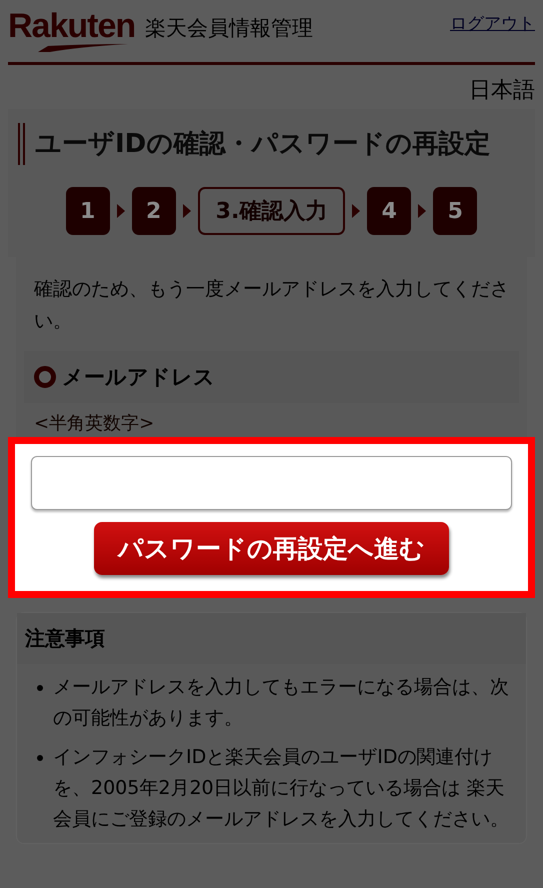 Image resolution: width=543 pixels, height=888 pixels. I want to click on email-field, so click(271, 483).